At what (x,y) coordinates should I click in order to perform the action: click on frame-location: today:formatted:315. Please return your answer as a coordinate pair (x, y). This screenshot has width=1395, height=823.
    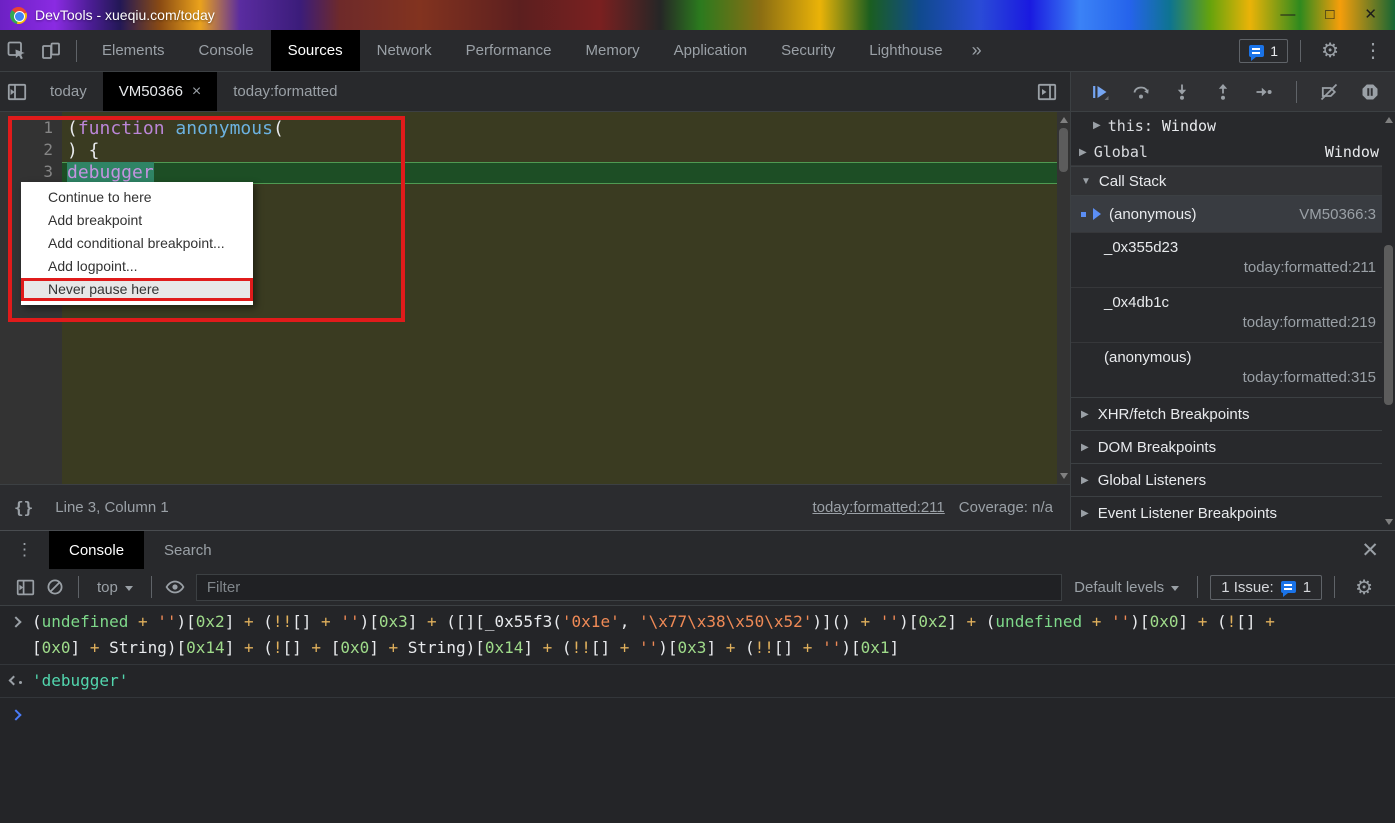
    Looking at the image, I should click on (1240, 377).